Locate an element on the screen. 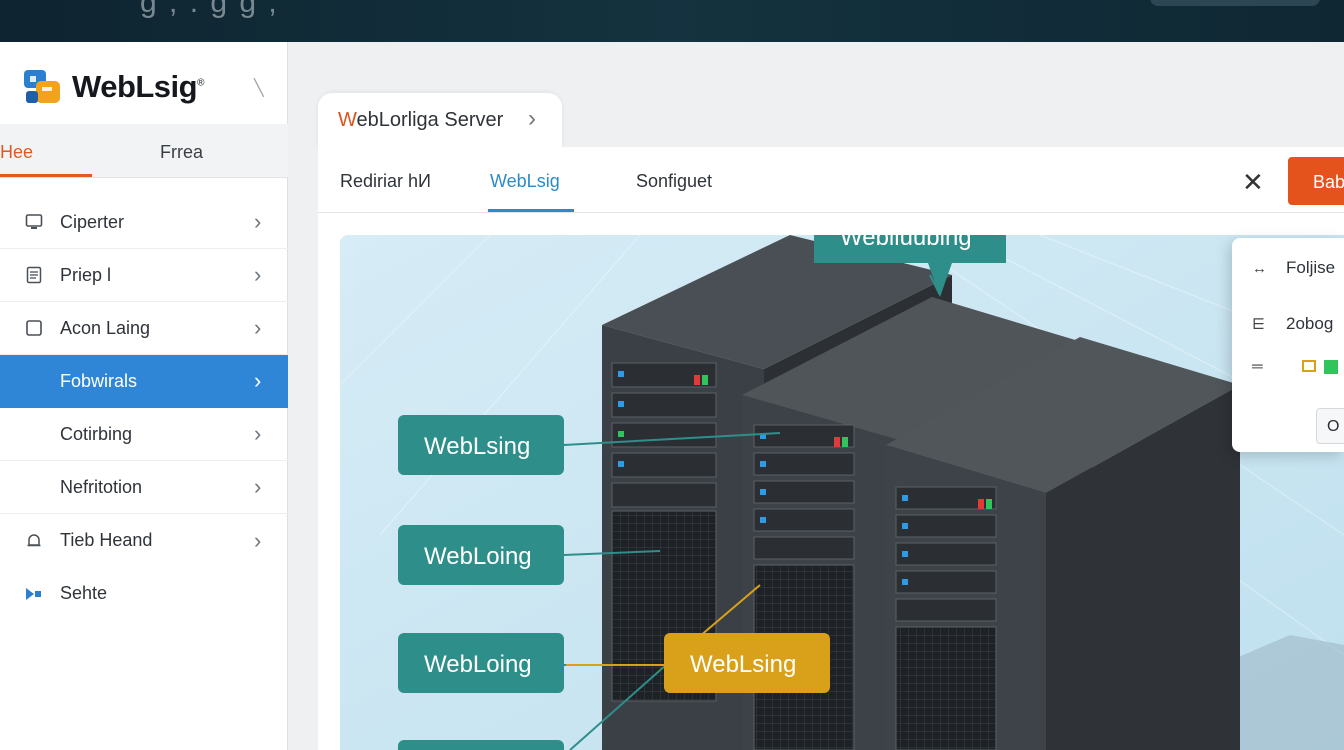 This screenshot has height=750, width=1344. popup-row: ⋿ 2obog is located at coordinates (1292, 324).